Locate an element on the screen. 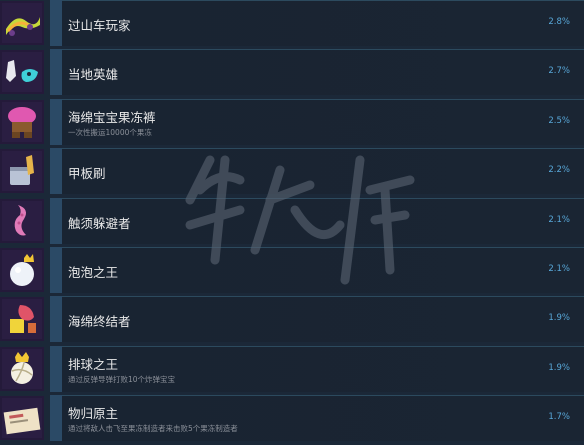  volleyball-king-icon is located at coordinates (22, 368).